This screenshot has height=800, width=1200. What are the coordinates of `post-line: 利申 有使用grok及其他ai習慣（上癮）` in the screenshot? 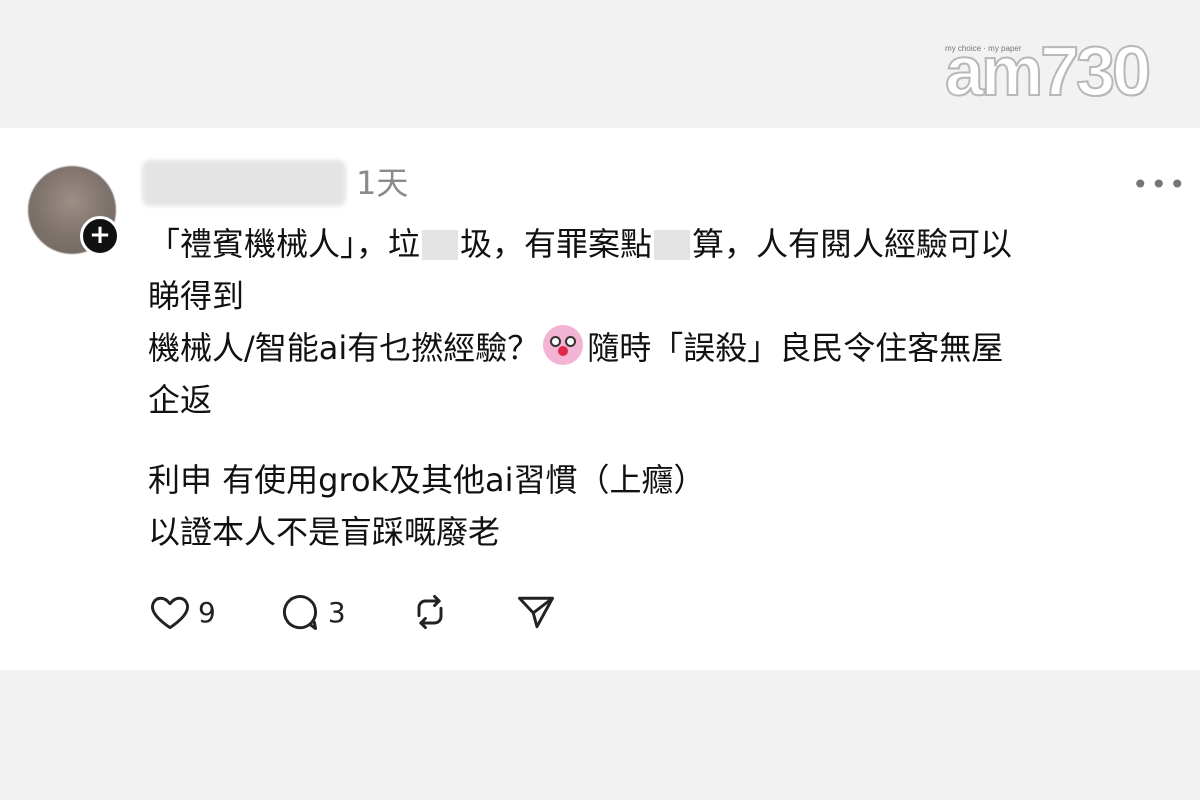 It's located at (427, 480).